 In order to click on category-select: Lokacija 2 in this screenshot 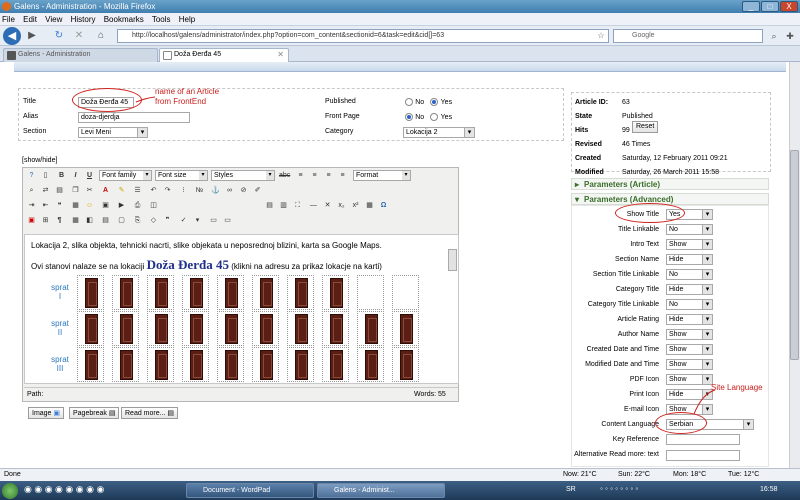, I will do `click(439, 132)`.